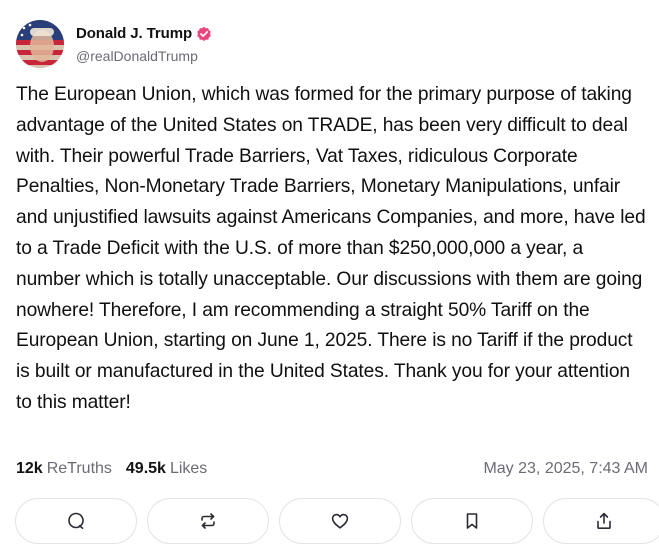 This screenshot has height=560, width=659. Describe the element at coordinates (79, 468) in the screenshot. I see `retruths-label: ReTruths` at that location.